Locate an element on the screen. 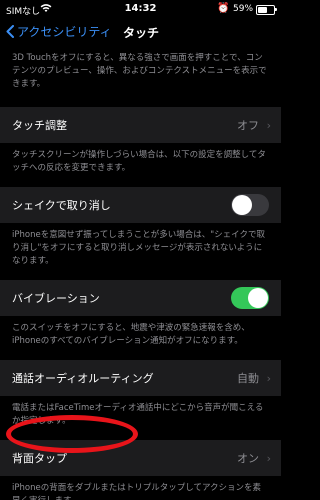 This screenshot has height=500, width=320. battery-fill is located at coordinates (262, 10).